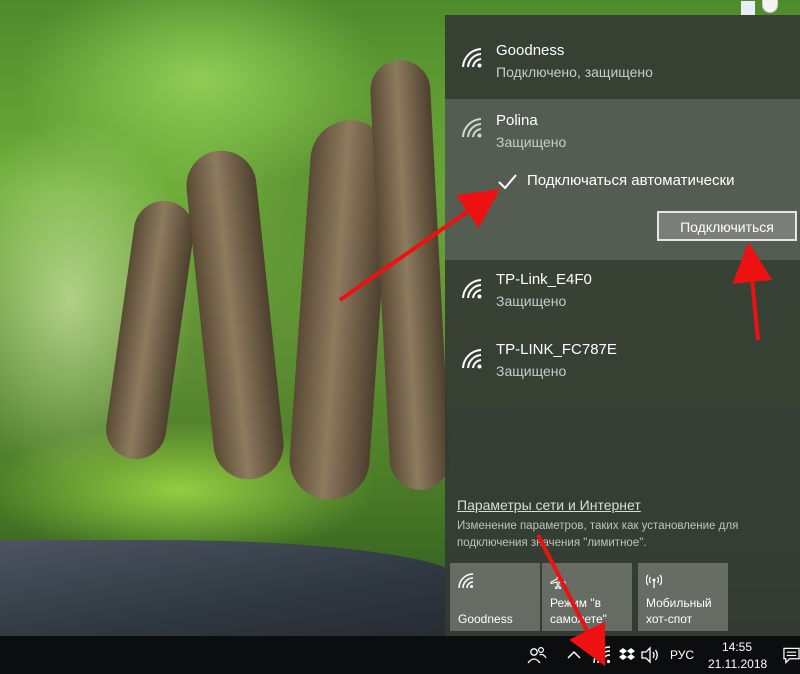  I want to click on action-center-icon, so click(791, 655).